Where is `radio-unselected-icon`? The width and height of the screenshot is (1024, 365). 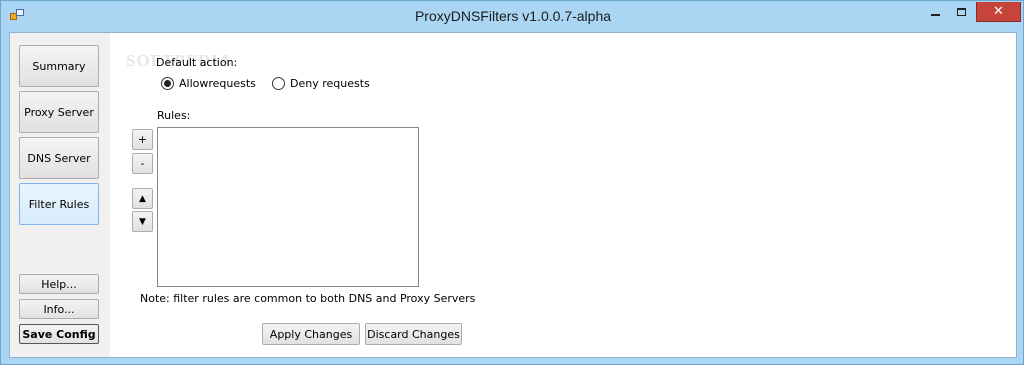 radio-unselected-icon is located at coordinates (278, 83).